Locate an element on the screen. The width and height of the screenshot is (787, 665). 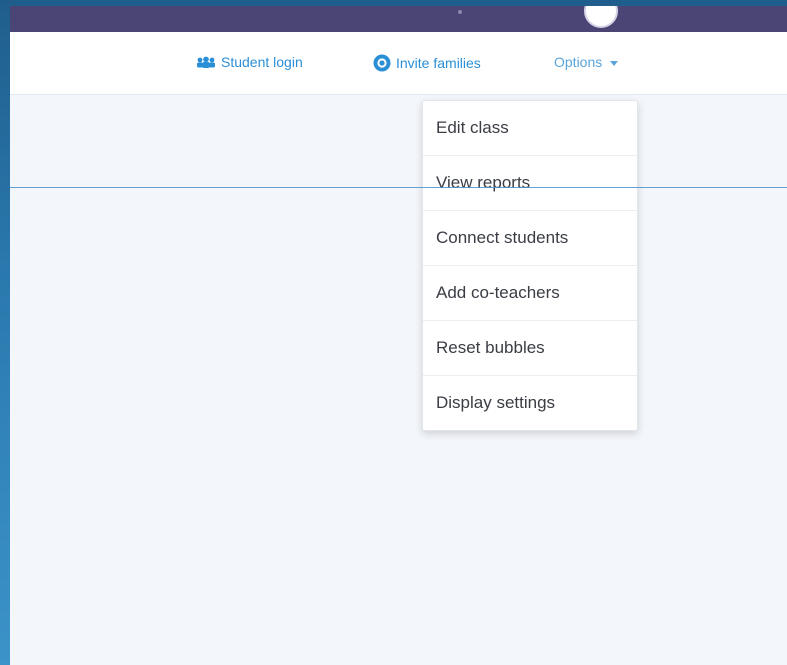
invite-families-label: Invite families is located at coordinates (438, 63).